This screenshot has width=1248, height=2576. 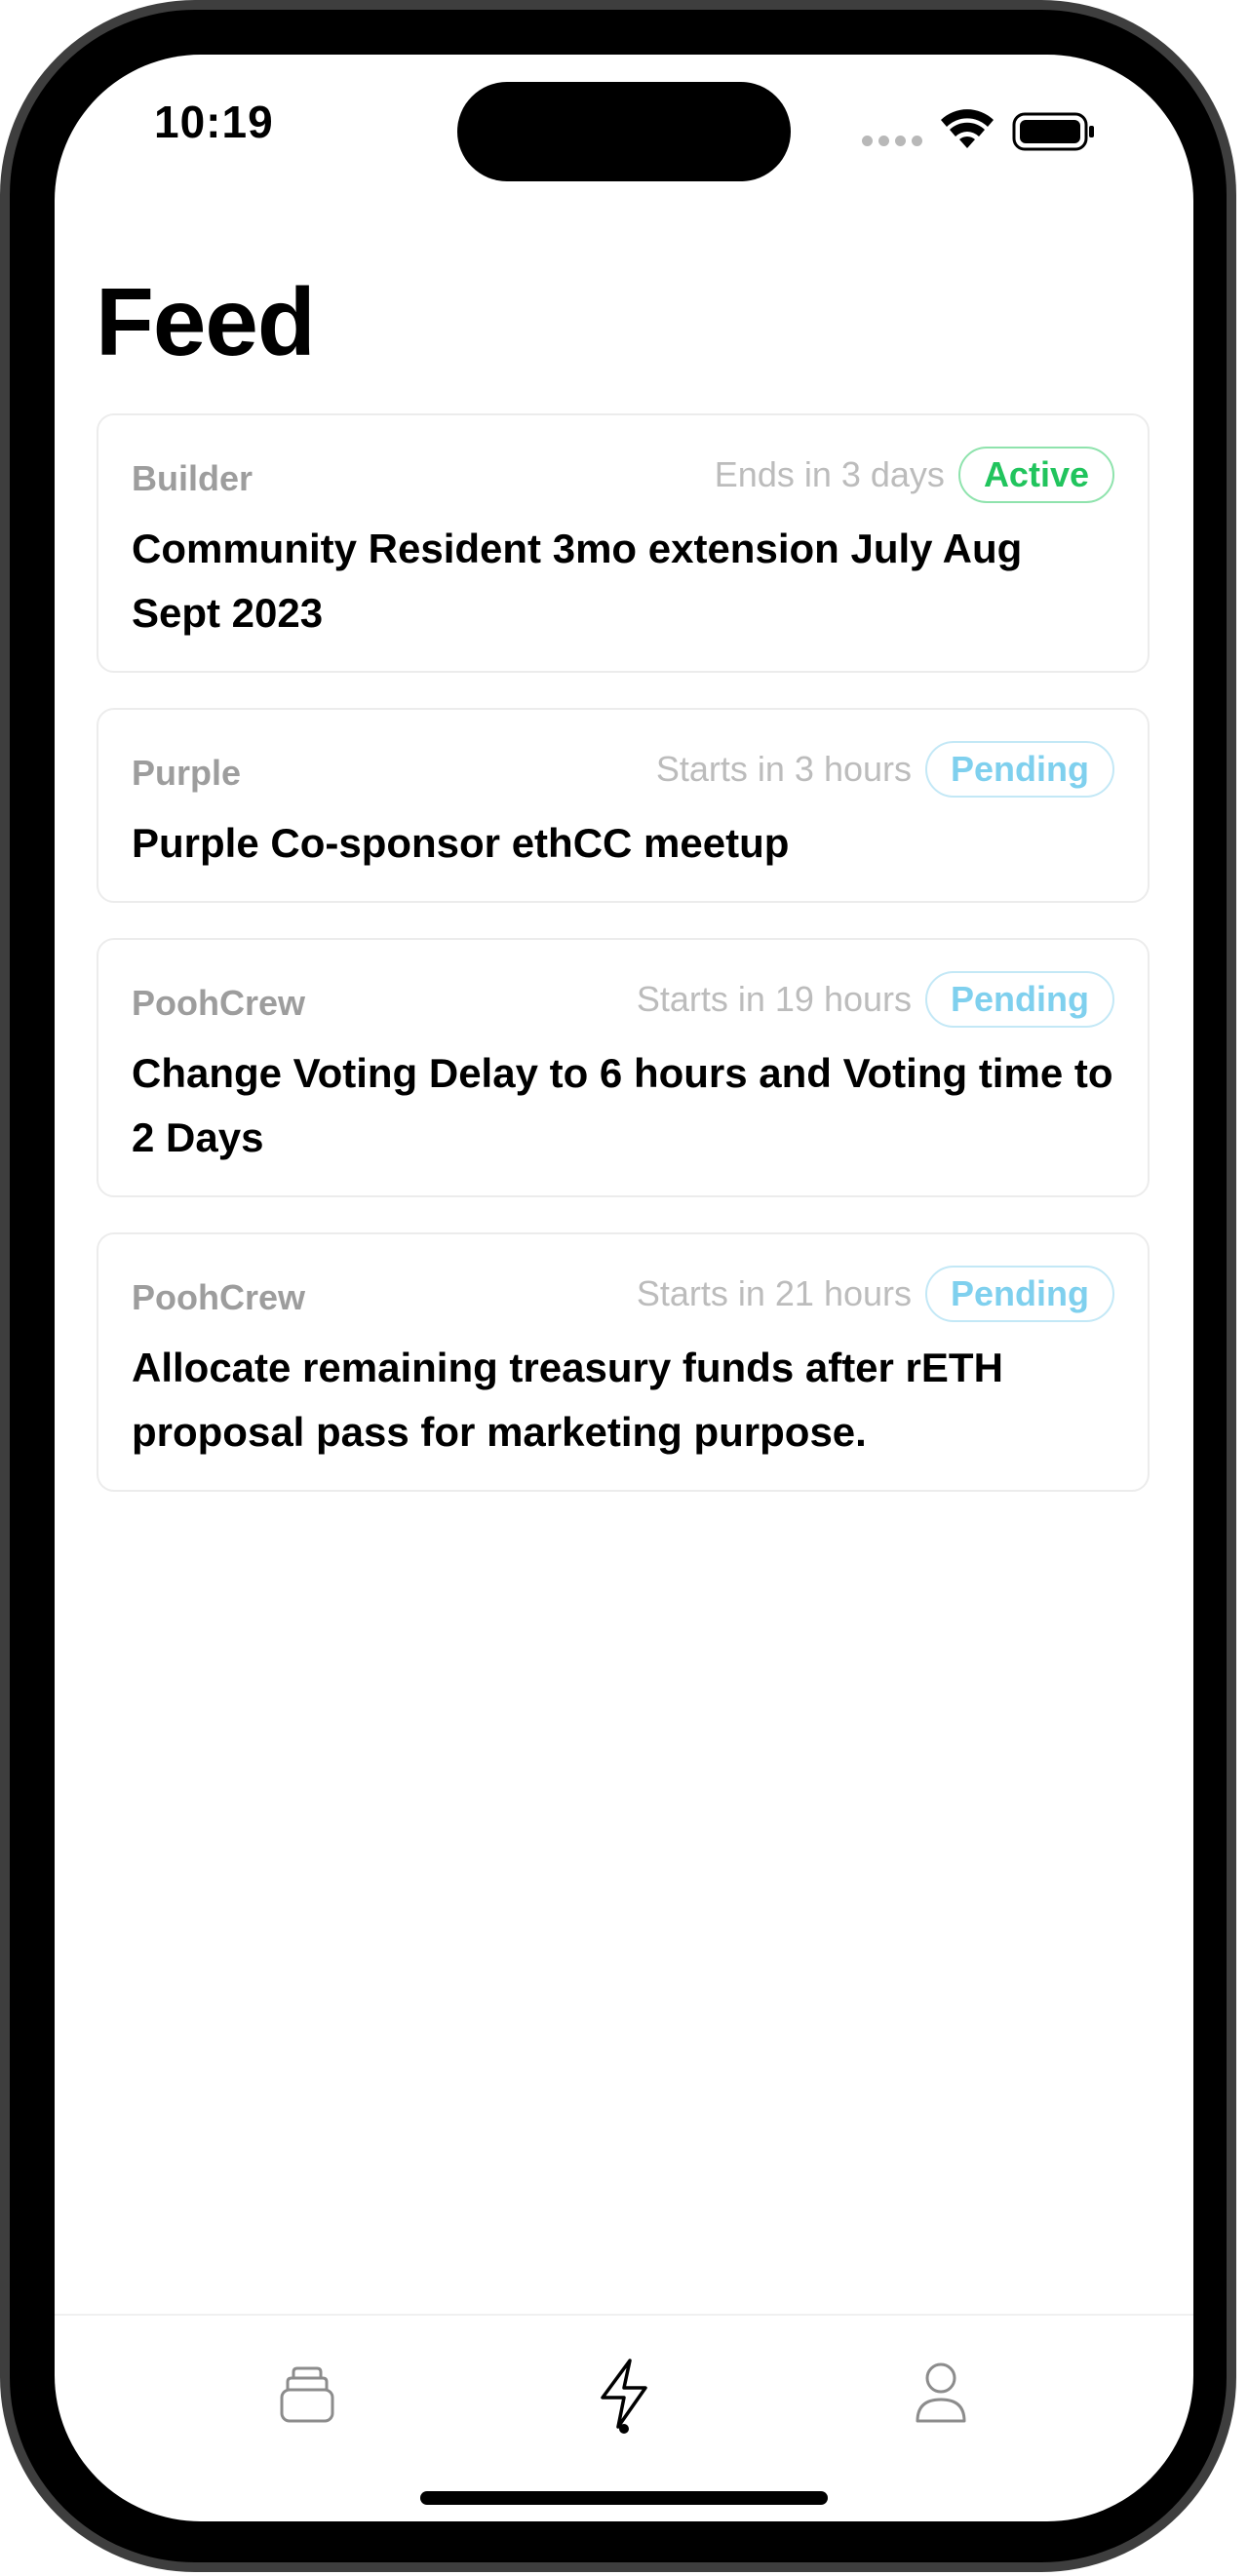 What do you see at coordinates (829, 474) in the screenshot?
I see `proposal-timing: Ends in 3 days` at bounding box center [829, 474].